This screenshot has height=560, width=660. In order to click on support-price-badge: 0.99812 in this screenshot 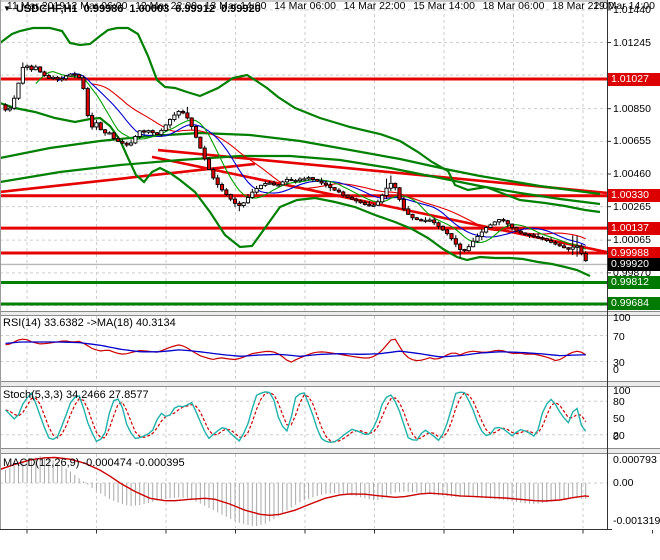, I will do `click(634, 283)`.